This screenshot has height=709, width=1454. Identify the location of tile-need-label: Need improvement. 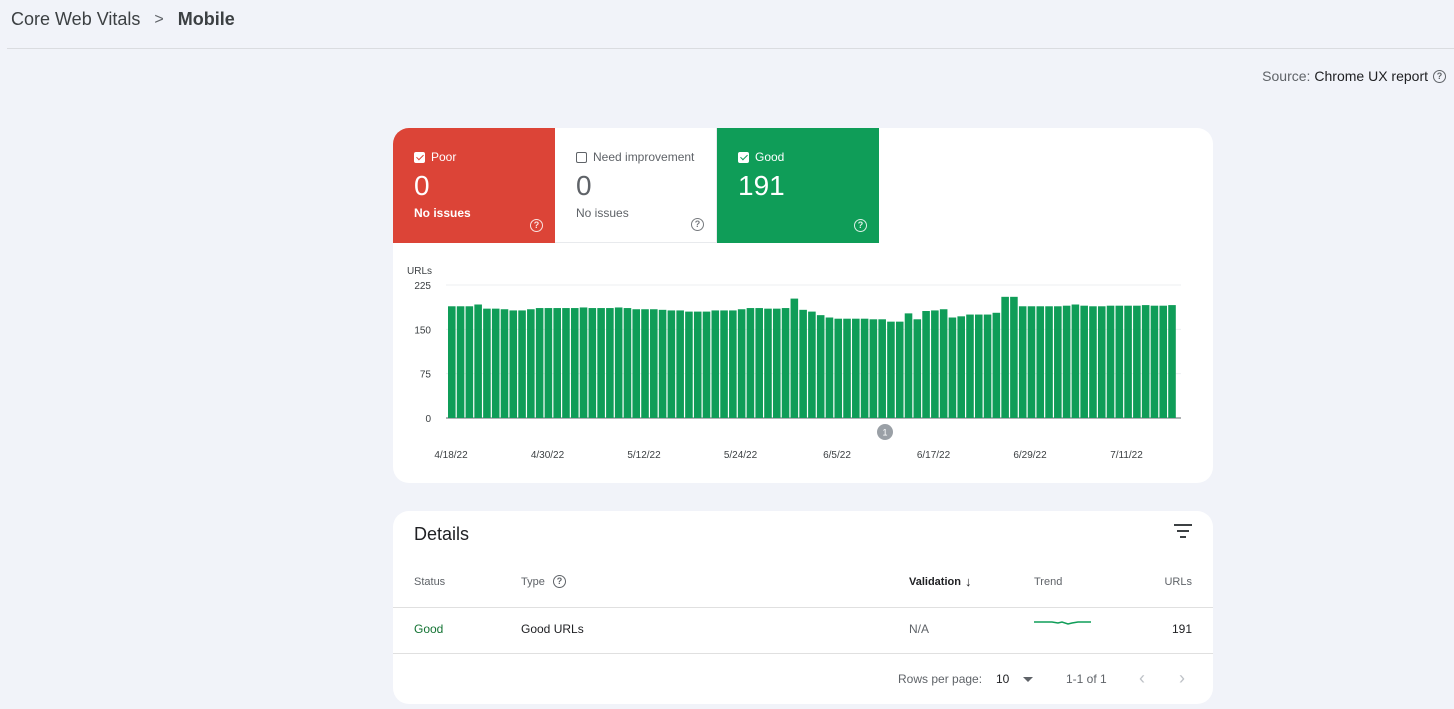
(644, 157).